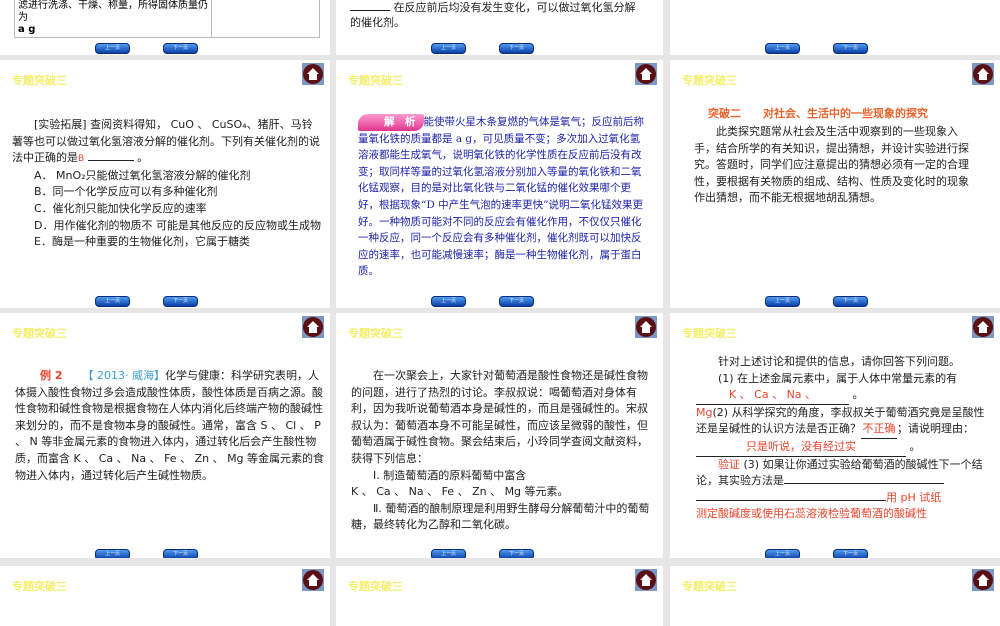 The image size is (1000, 626). What do you see at coordinates (126, 192) in the screenshot?
I see `option-b: B．同一个化学反应可以有多种催化剂` at bounding box center [126, 192].